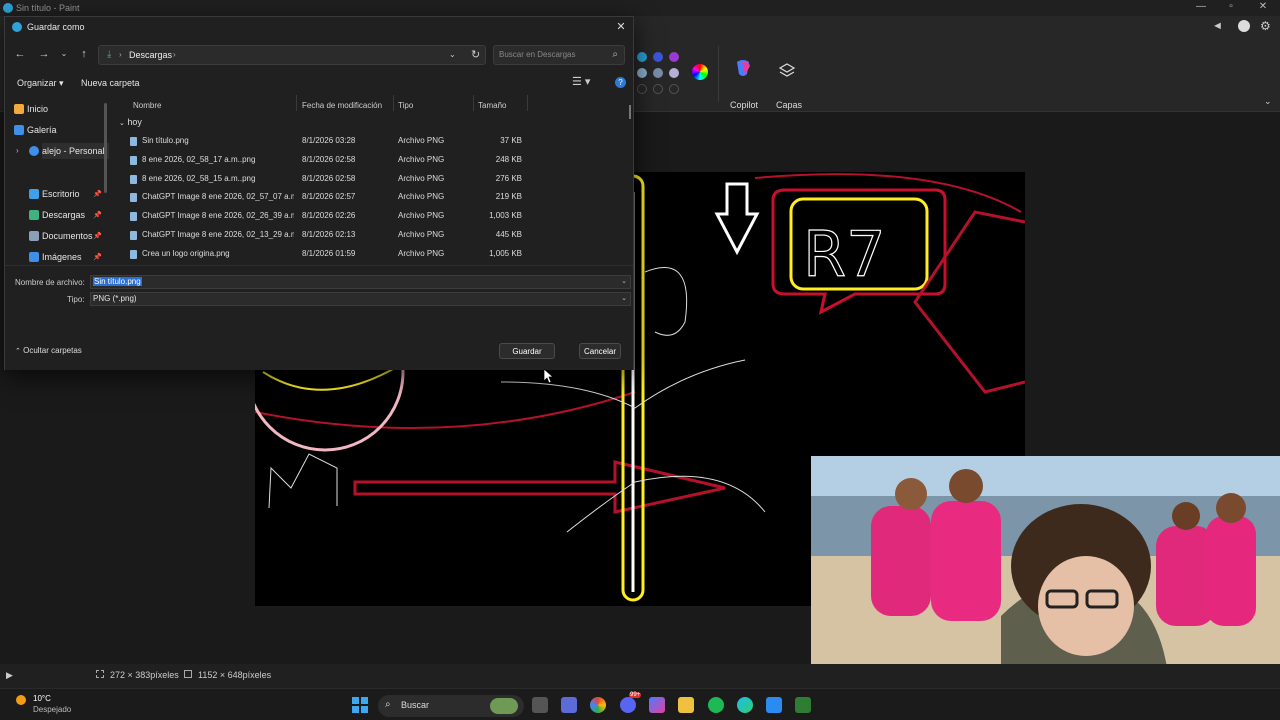 The image size is (1280, 720). Describe the element at coordinates (1217, 26) in the screenshot. I see `share-icon: ◄` at that location.